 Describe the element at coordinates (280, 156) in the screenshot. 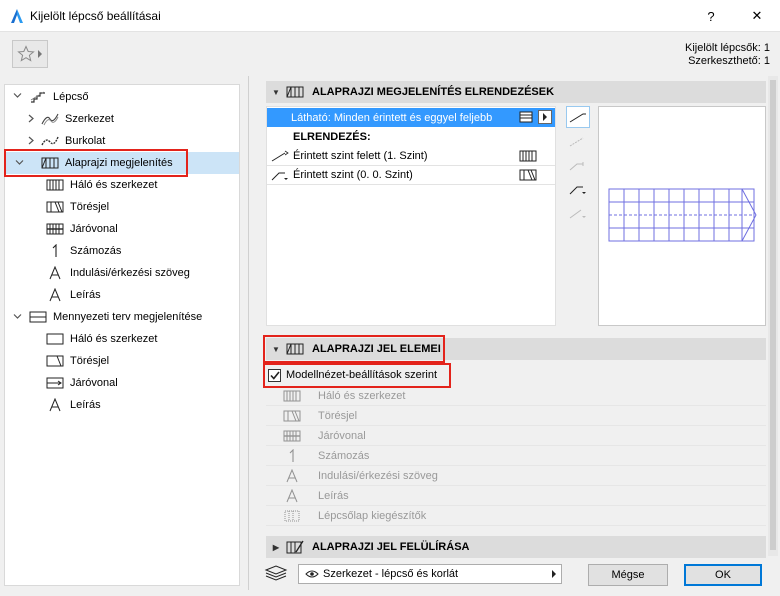

I see `stair-above-icon` at that location.